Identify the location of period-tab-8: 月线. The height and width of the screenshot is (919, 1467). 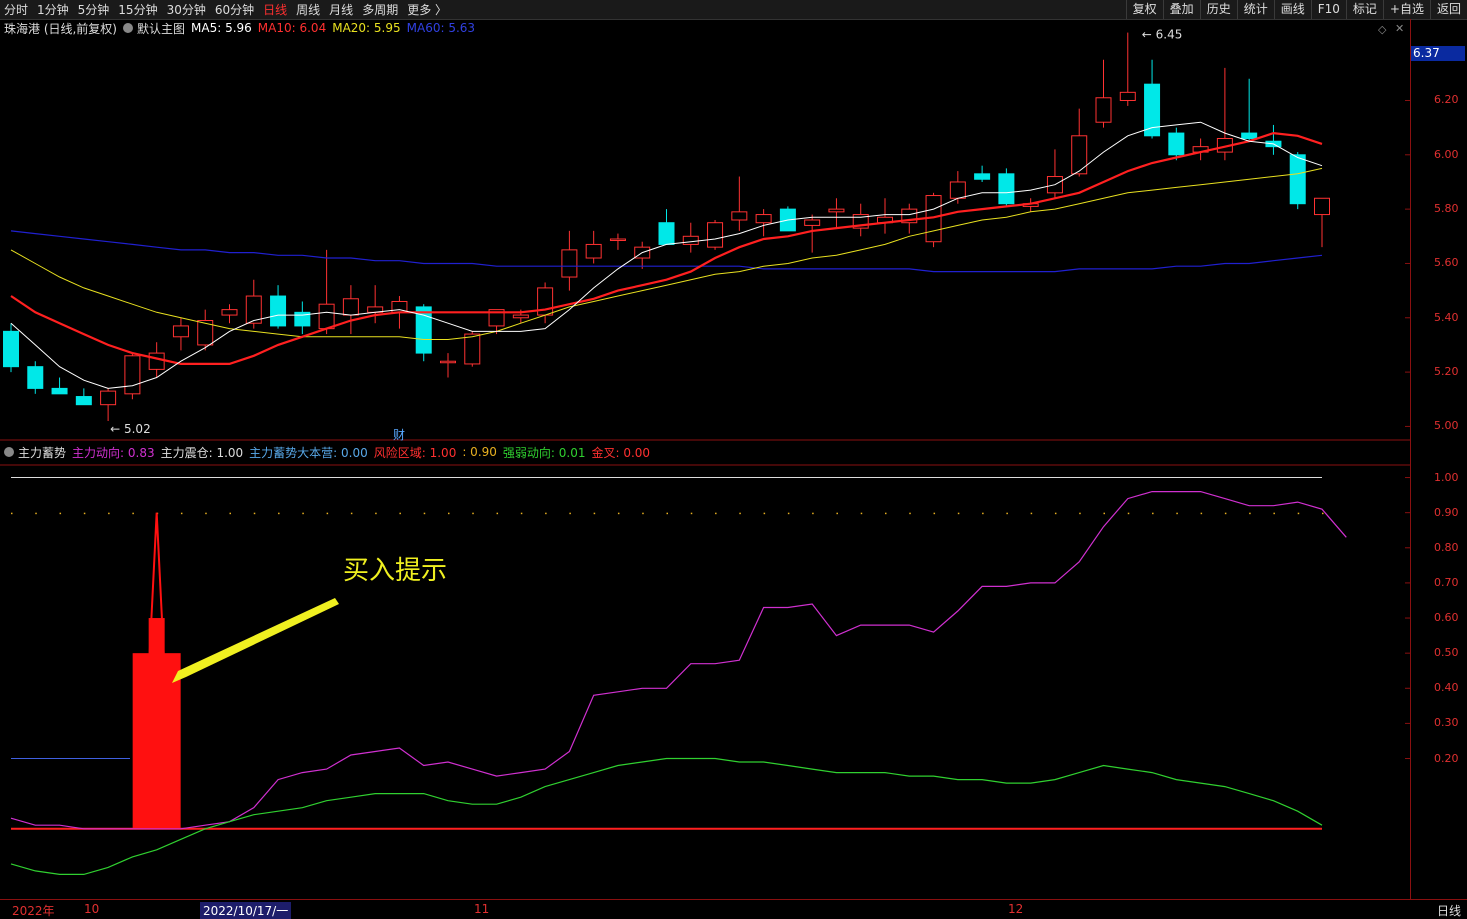
(341, 9).